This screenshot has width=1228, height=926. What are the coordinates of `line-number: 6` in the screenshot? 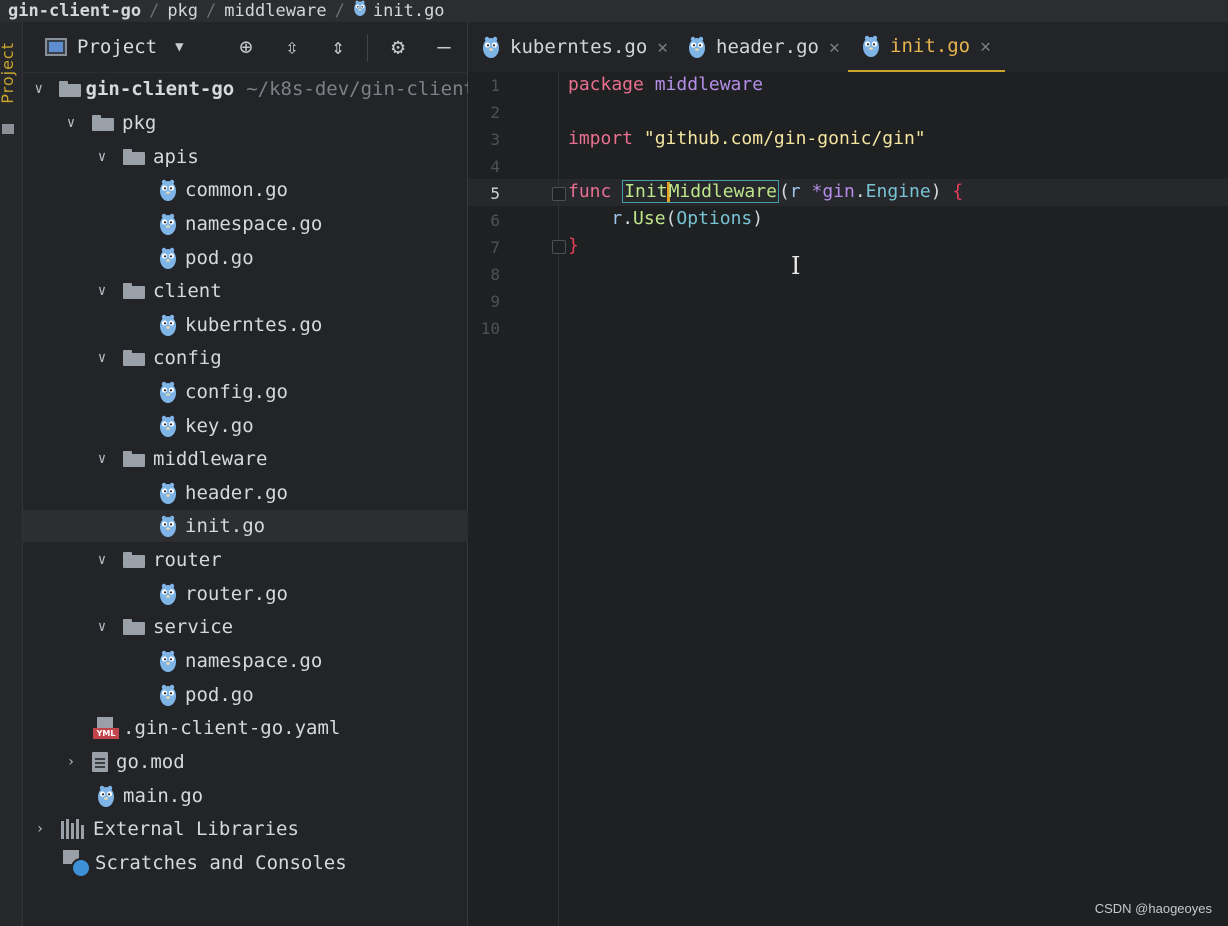 It's located at (495, 220).